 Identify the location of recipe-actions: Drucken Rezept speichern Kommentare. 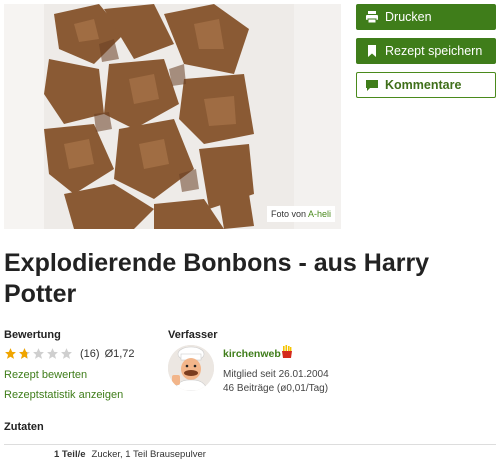
(426, 55).